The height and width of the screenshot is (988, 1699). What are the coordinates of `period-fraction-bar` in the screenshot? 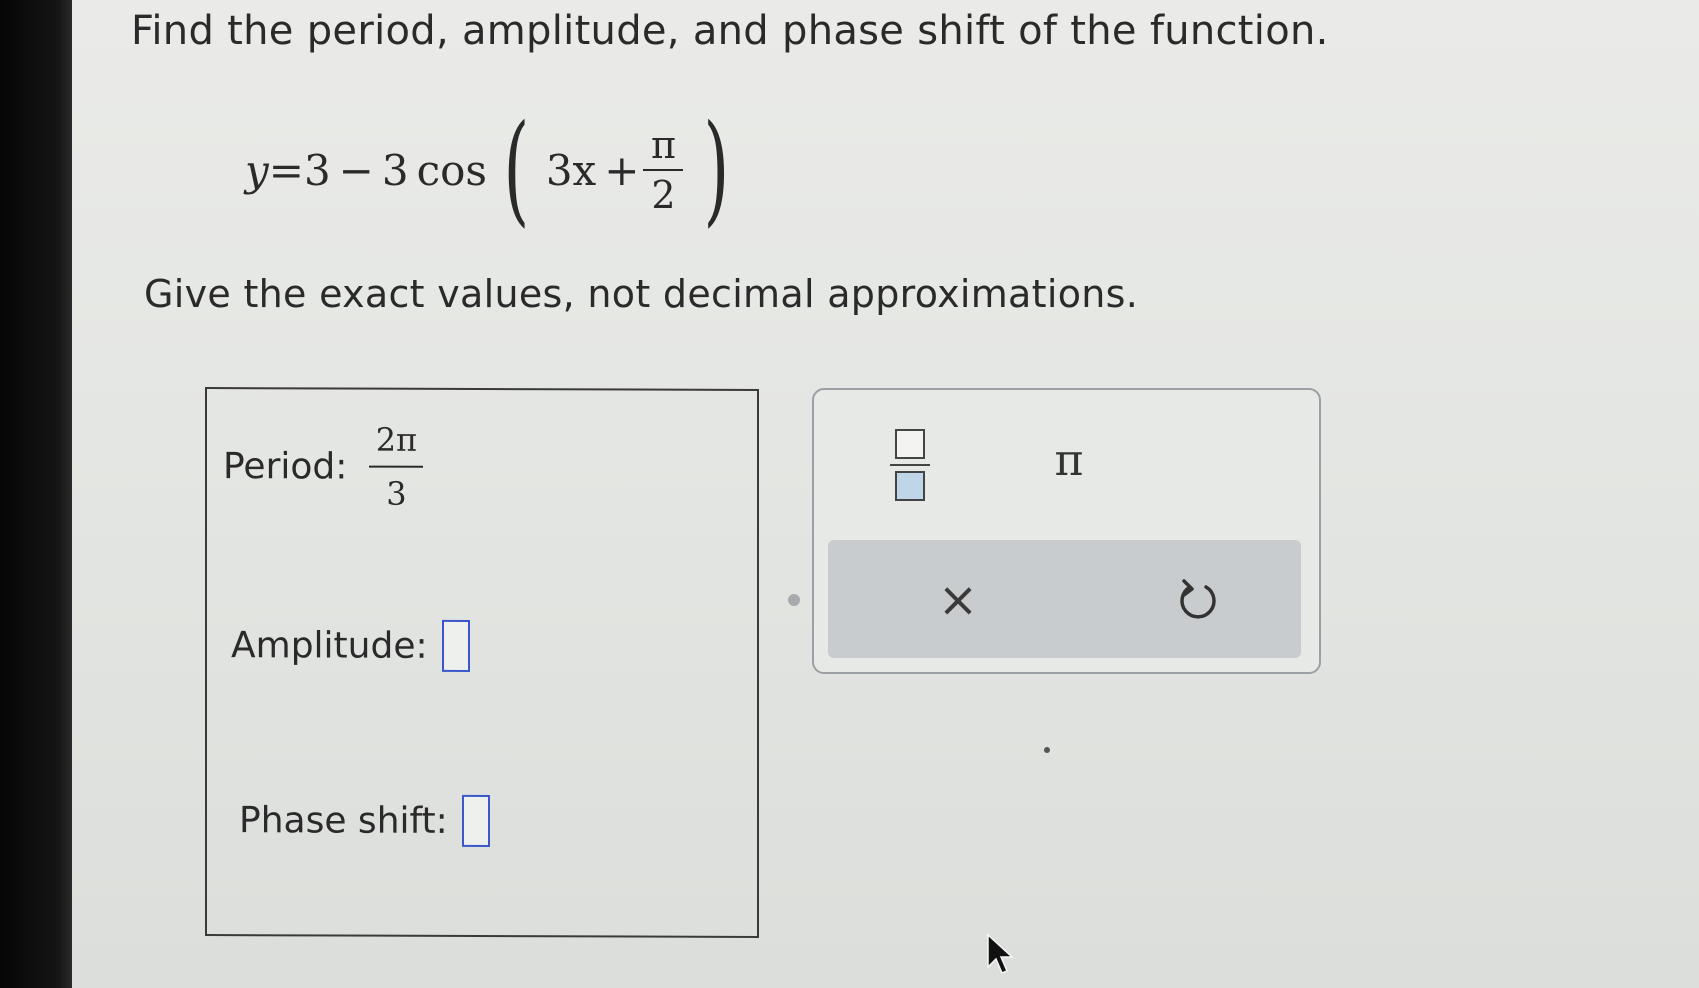 It's located at (396, 466).